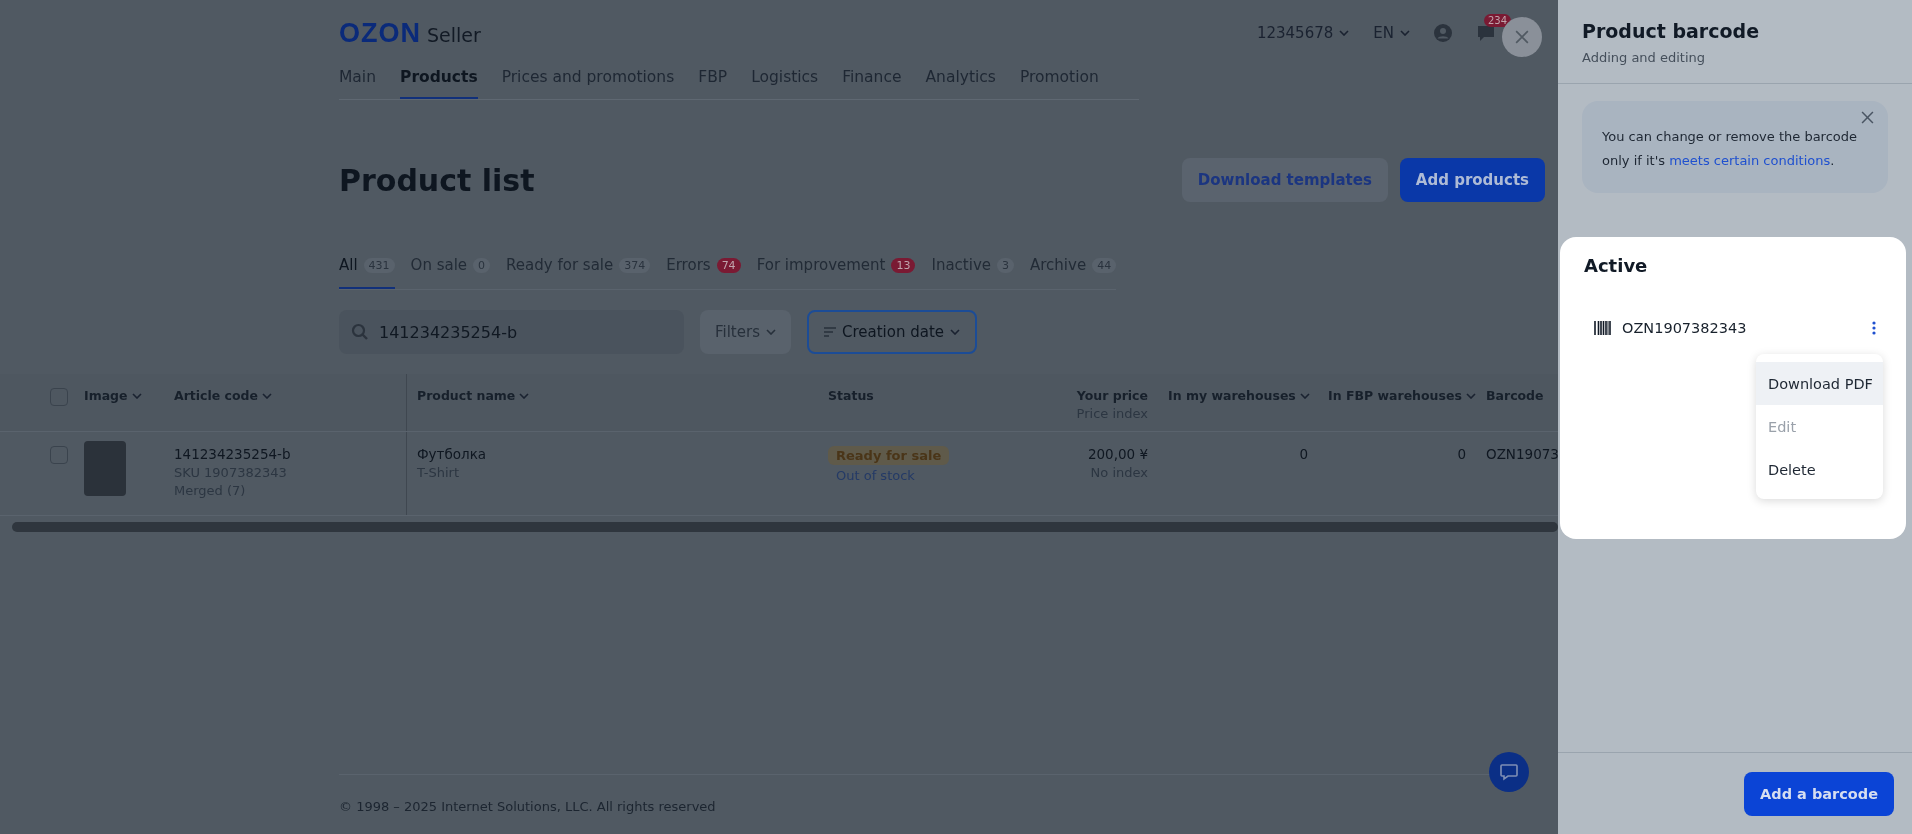 The width and height of the screenshot is (1912, 834). Describe the element at coordinates (851, 395) in the screenshot. I see `column-header: Status` at that location.